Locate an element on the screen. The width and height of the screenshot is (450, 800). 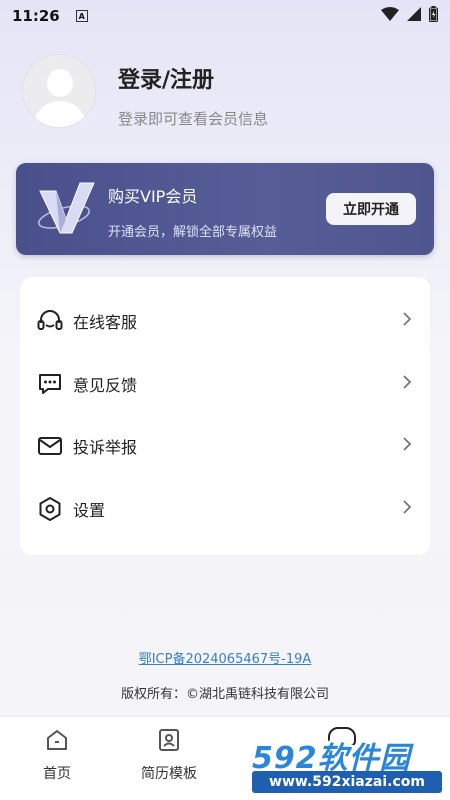
mail-icon is located at coordinates (50, 446).